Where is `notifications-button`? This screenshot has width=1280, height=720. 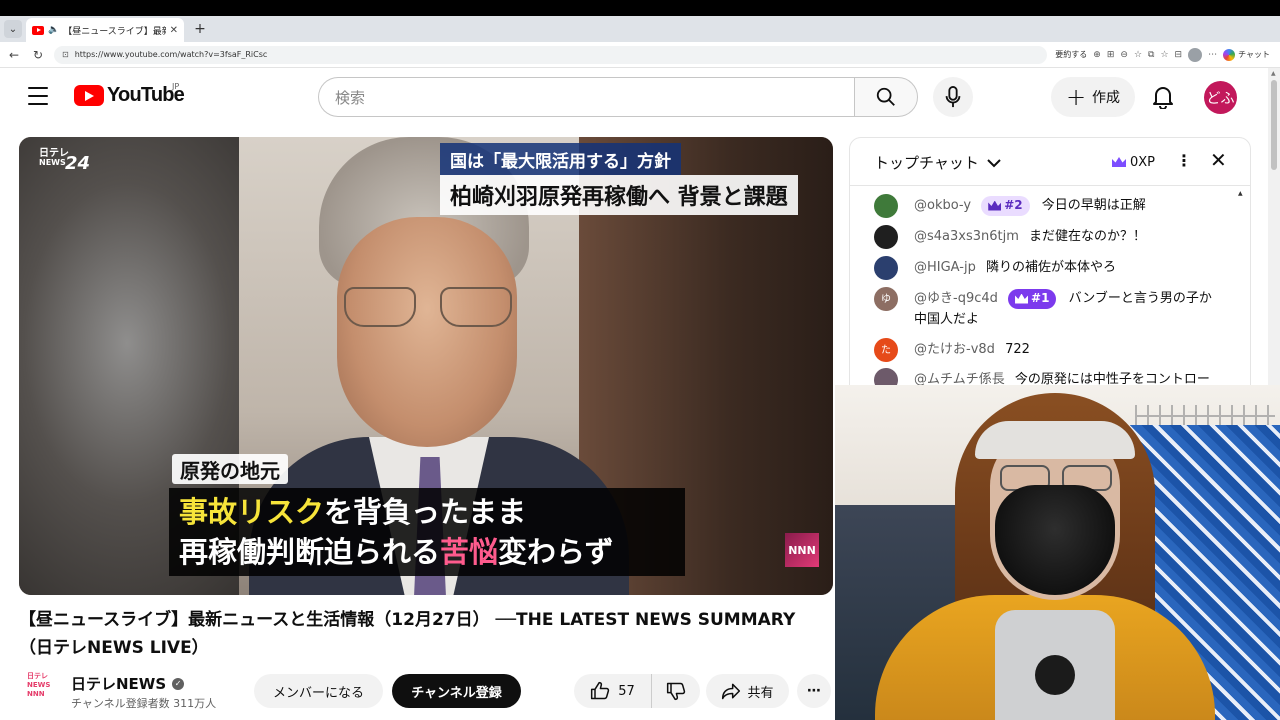 notifications-button is located at coordinates (1163, 97).